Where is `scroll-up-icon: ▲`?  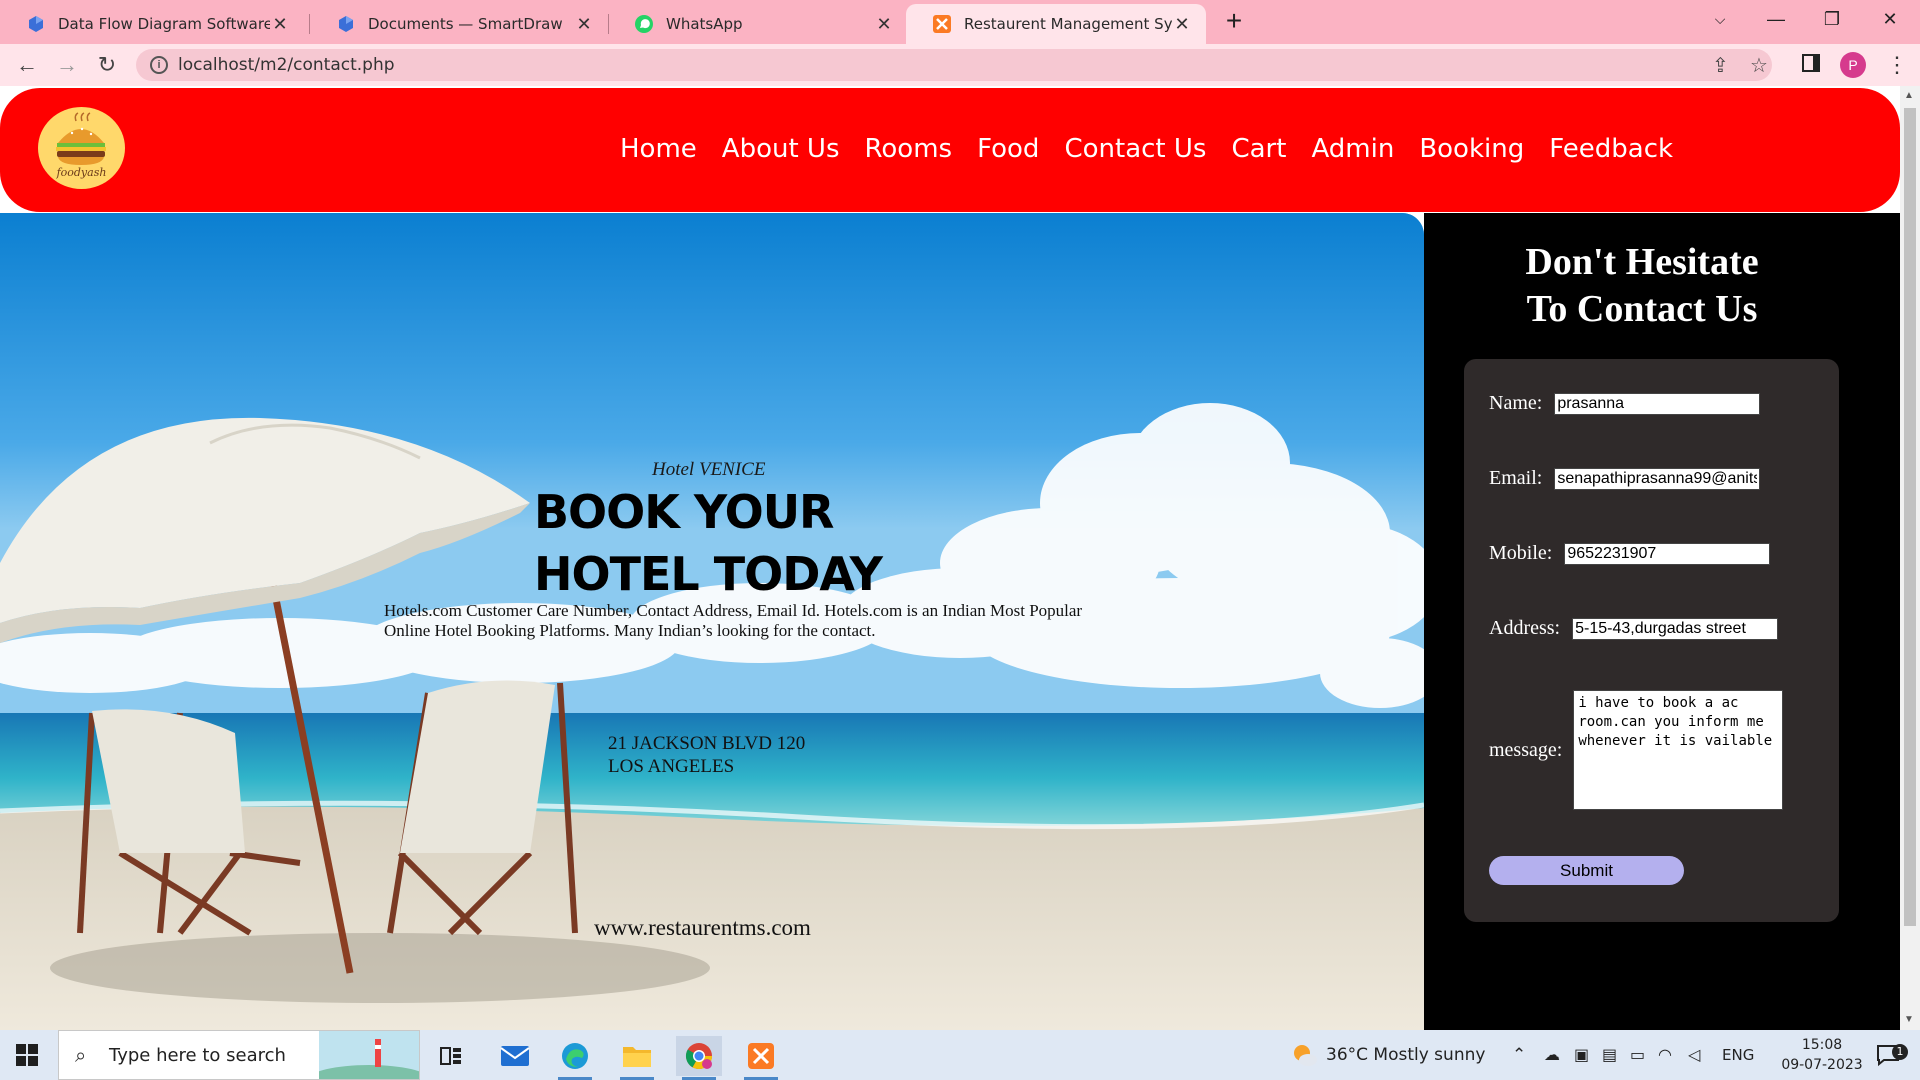
scroll-up-icon: ▲ is located at coordinates (1909, 95).